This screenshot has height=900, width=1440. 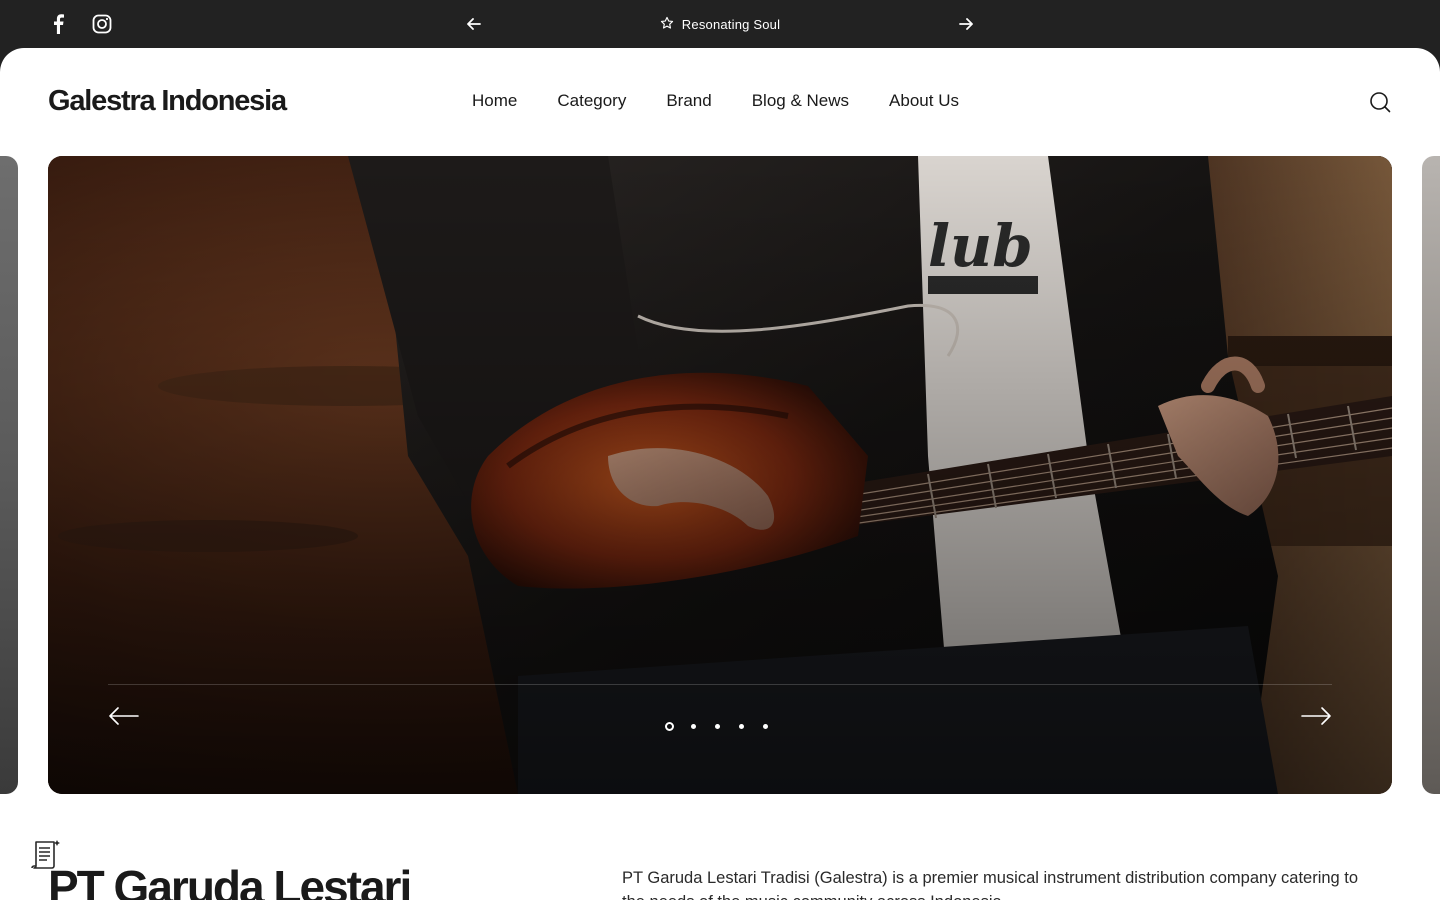 I want to click on announcement-prev-button, so click(x=474, y=24).